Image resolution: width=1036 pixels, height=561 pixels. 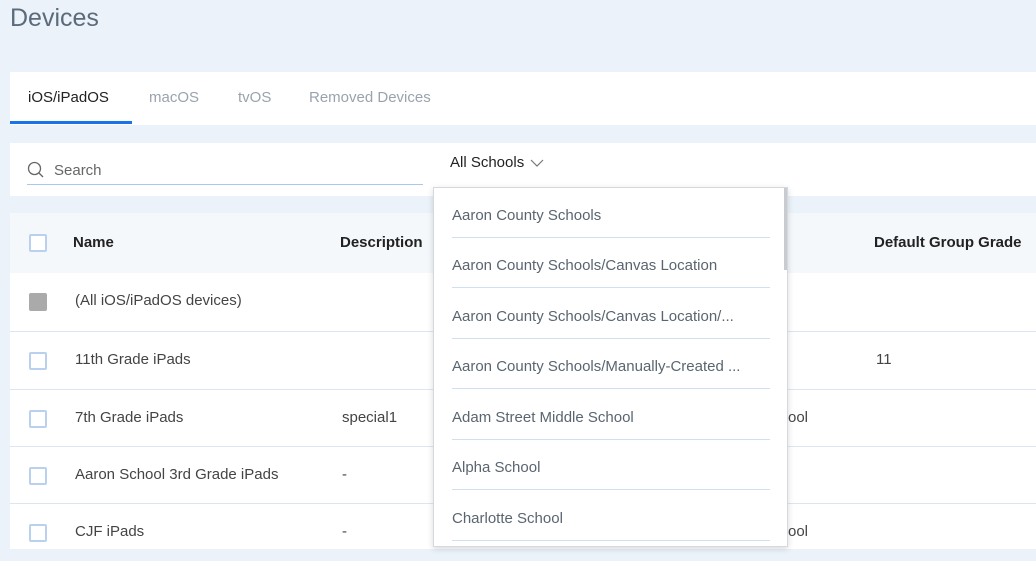 What do you see at coordinates (611, 415) in the screenshot?
I see `dropdown-option: Adam Street Middle School` at bounding box center [611, 415].